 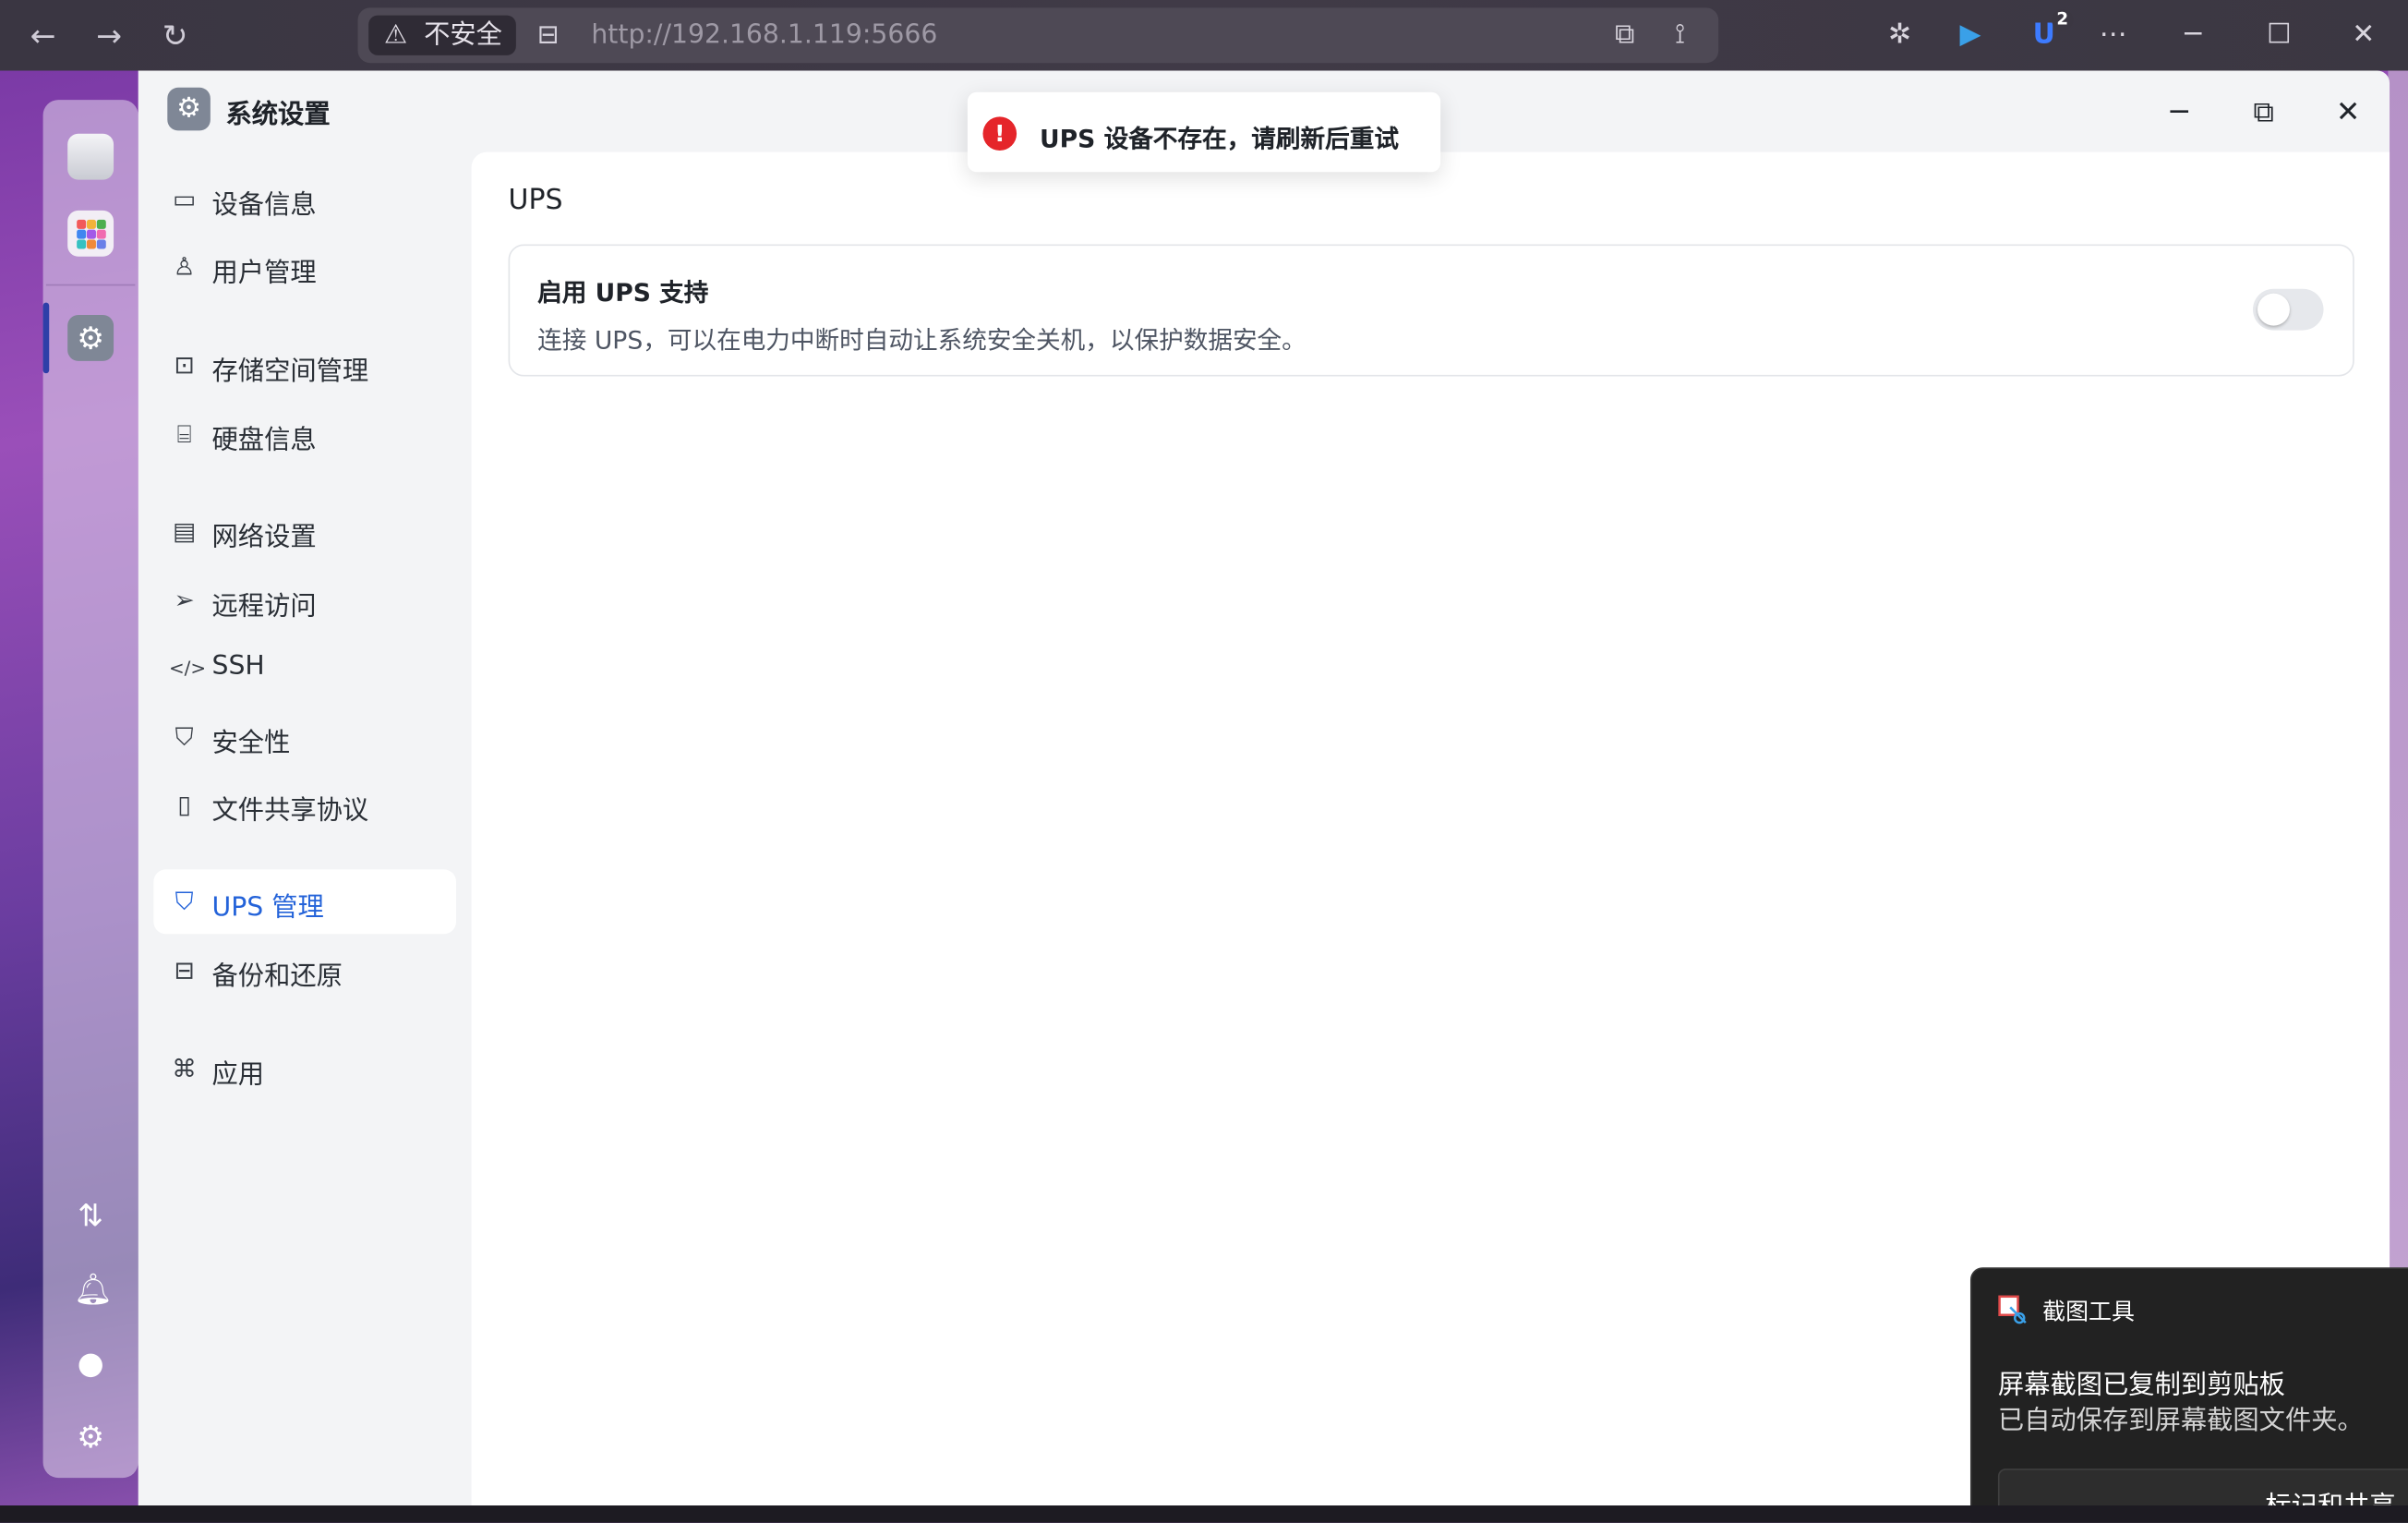 I want to click on gear-icon: ⚙, so click(x=91, y=1437).